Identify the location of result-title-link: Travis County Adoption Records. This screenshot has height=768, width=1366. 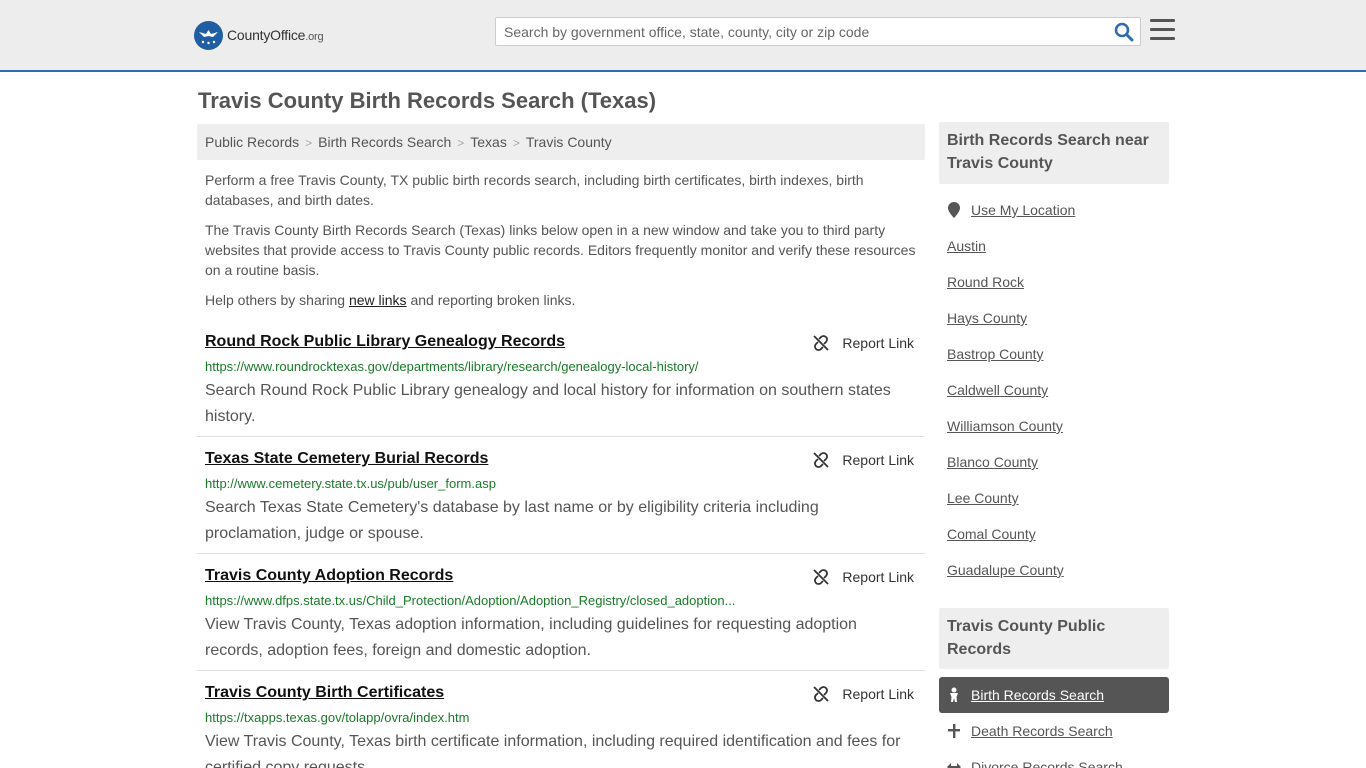
(329, 576).